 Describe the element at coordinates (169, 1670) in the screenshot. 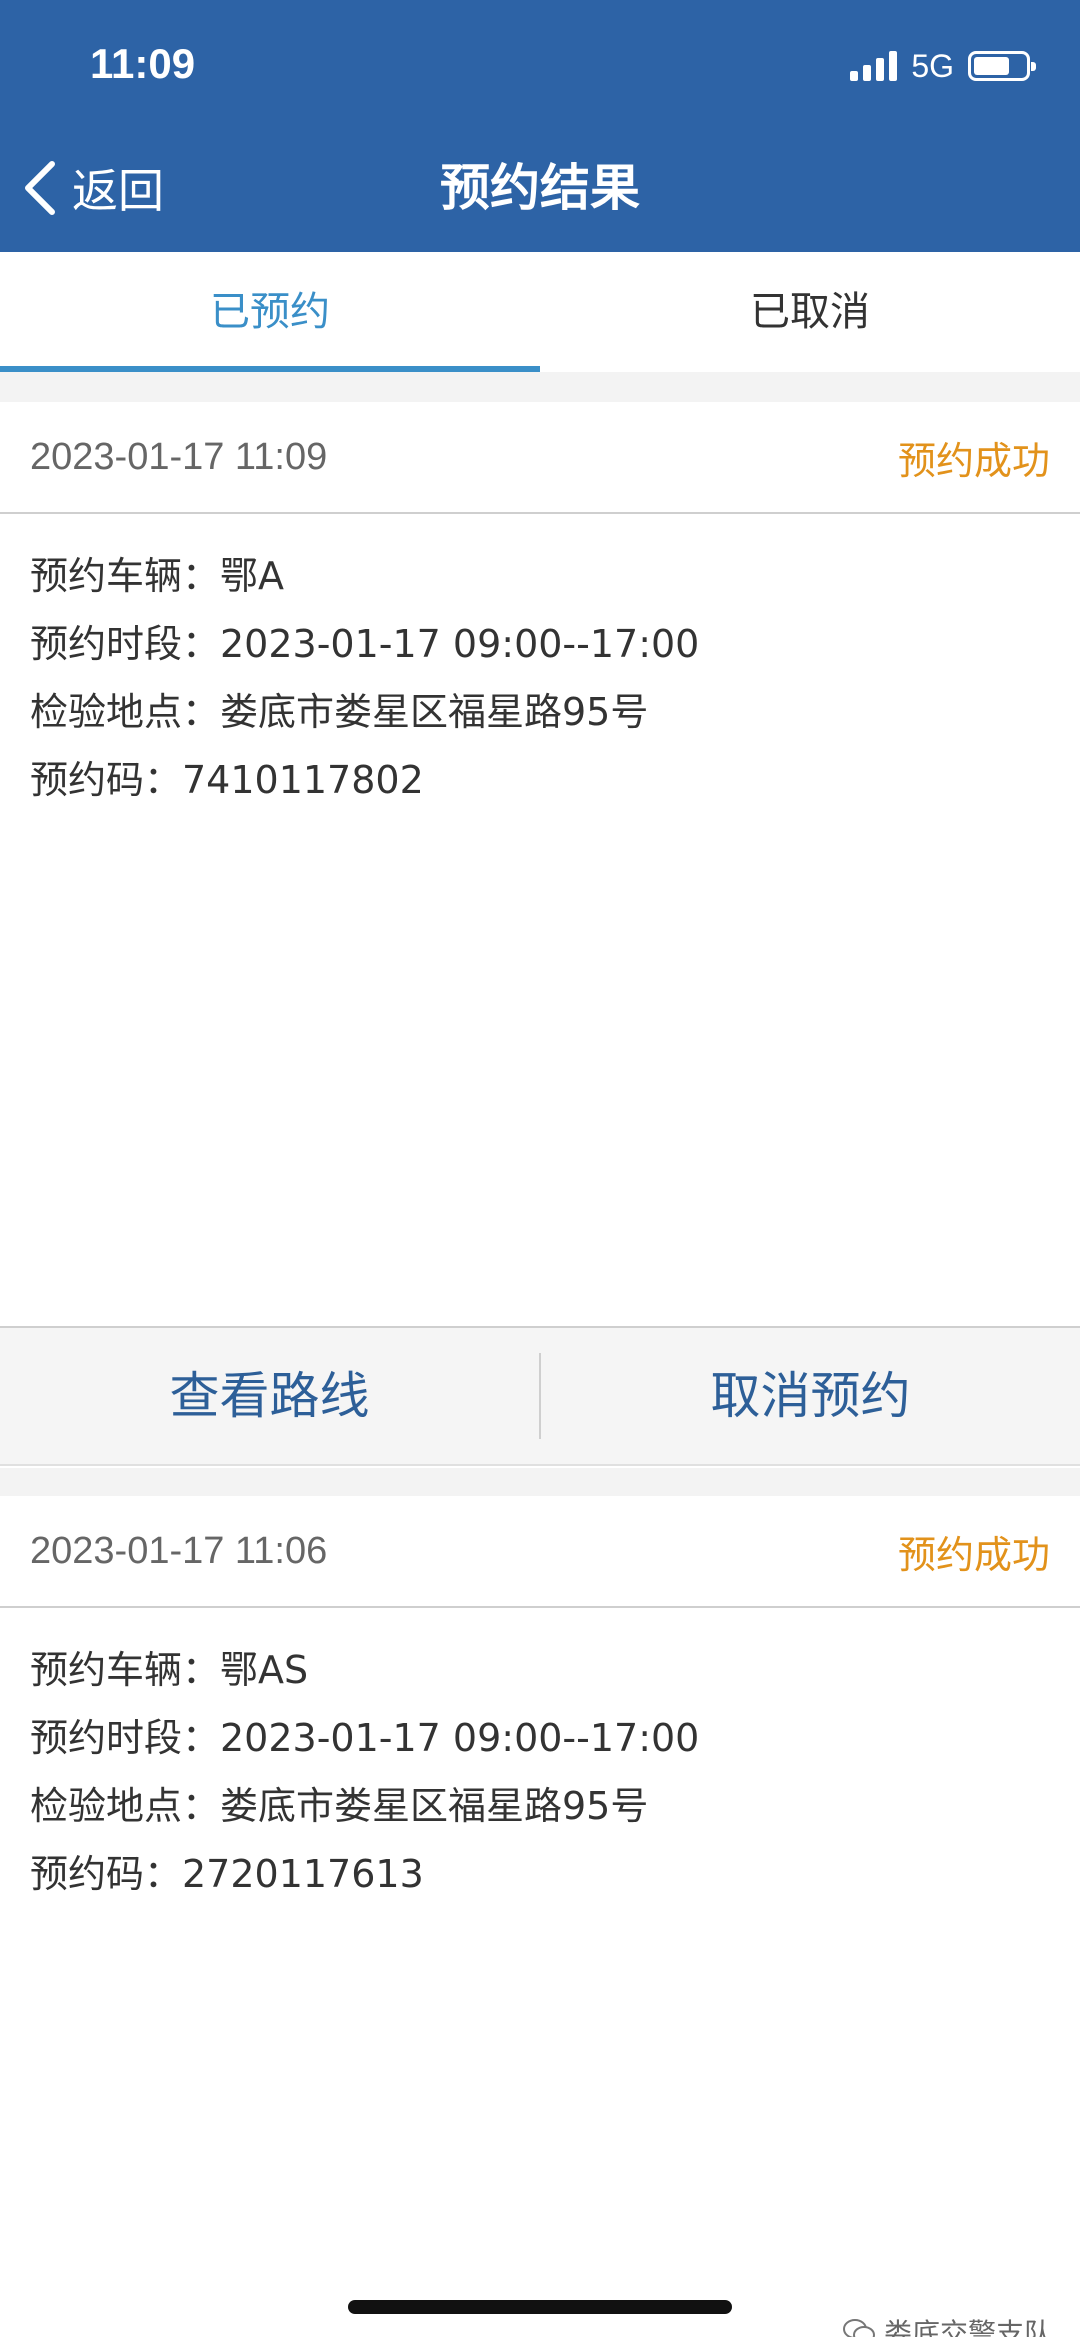

I see `vehicle-row: 预约车辆：鄂AS` at that location.